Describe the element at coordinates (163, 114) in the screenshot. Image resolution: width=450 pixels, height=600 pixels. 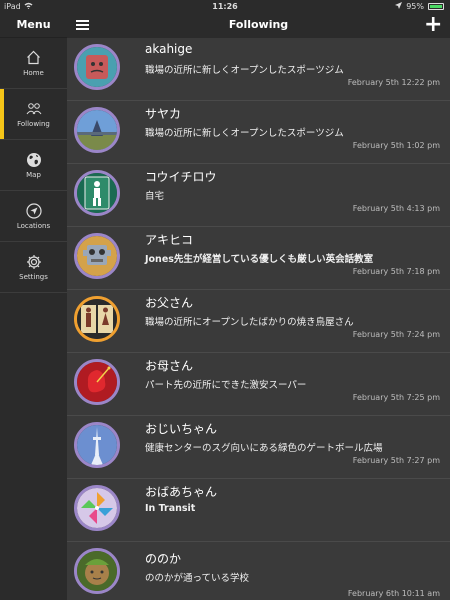
I see `person-name: サヤカ` at that location.